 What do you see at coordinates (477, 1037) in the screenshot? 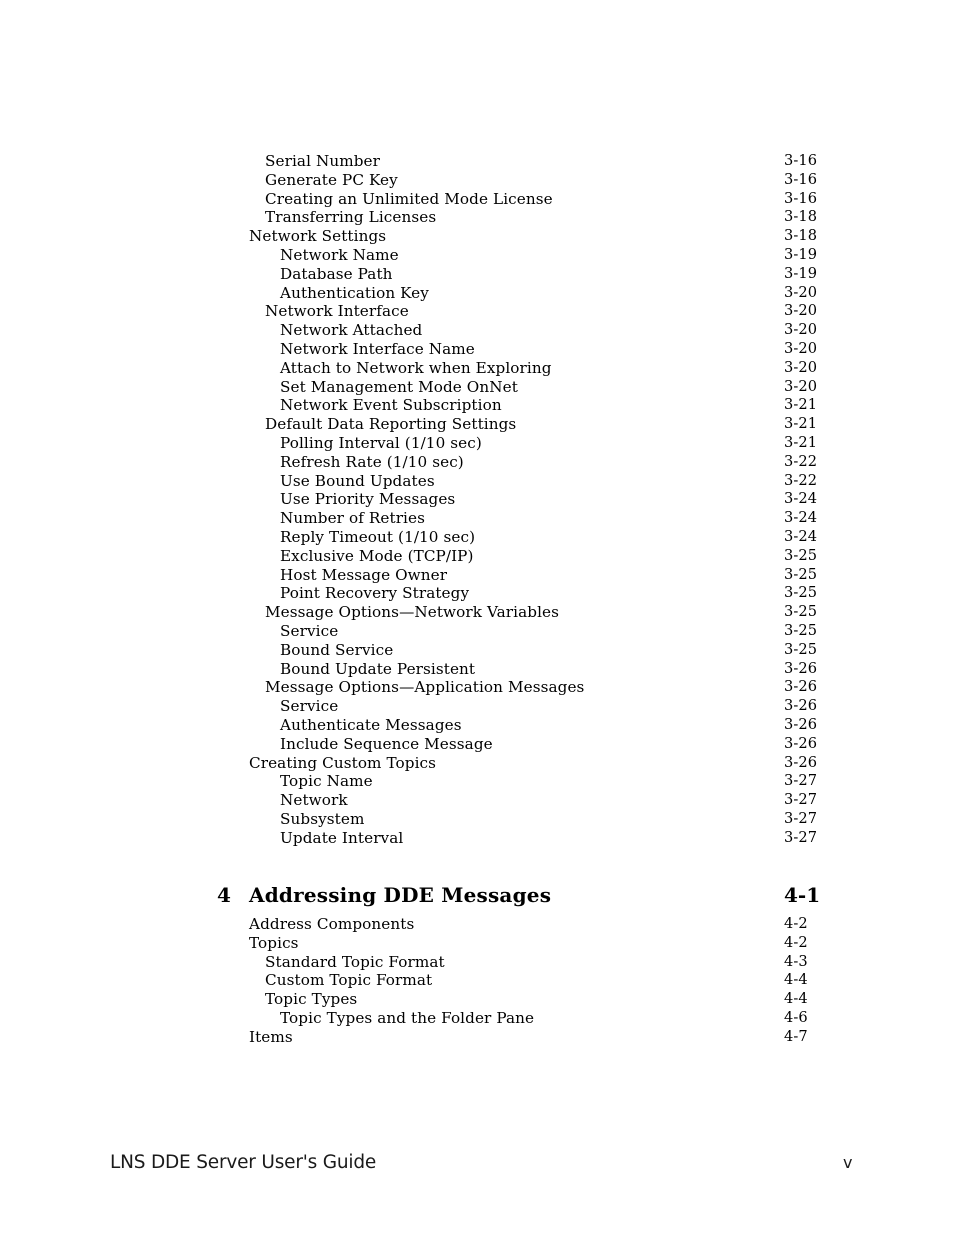
I see `toc-entry: Items 4-7` at bounding box center [477, 1037].